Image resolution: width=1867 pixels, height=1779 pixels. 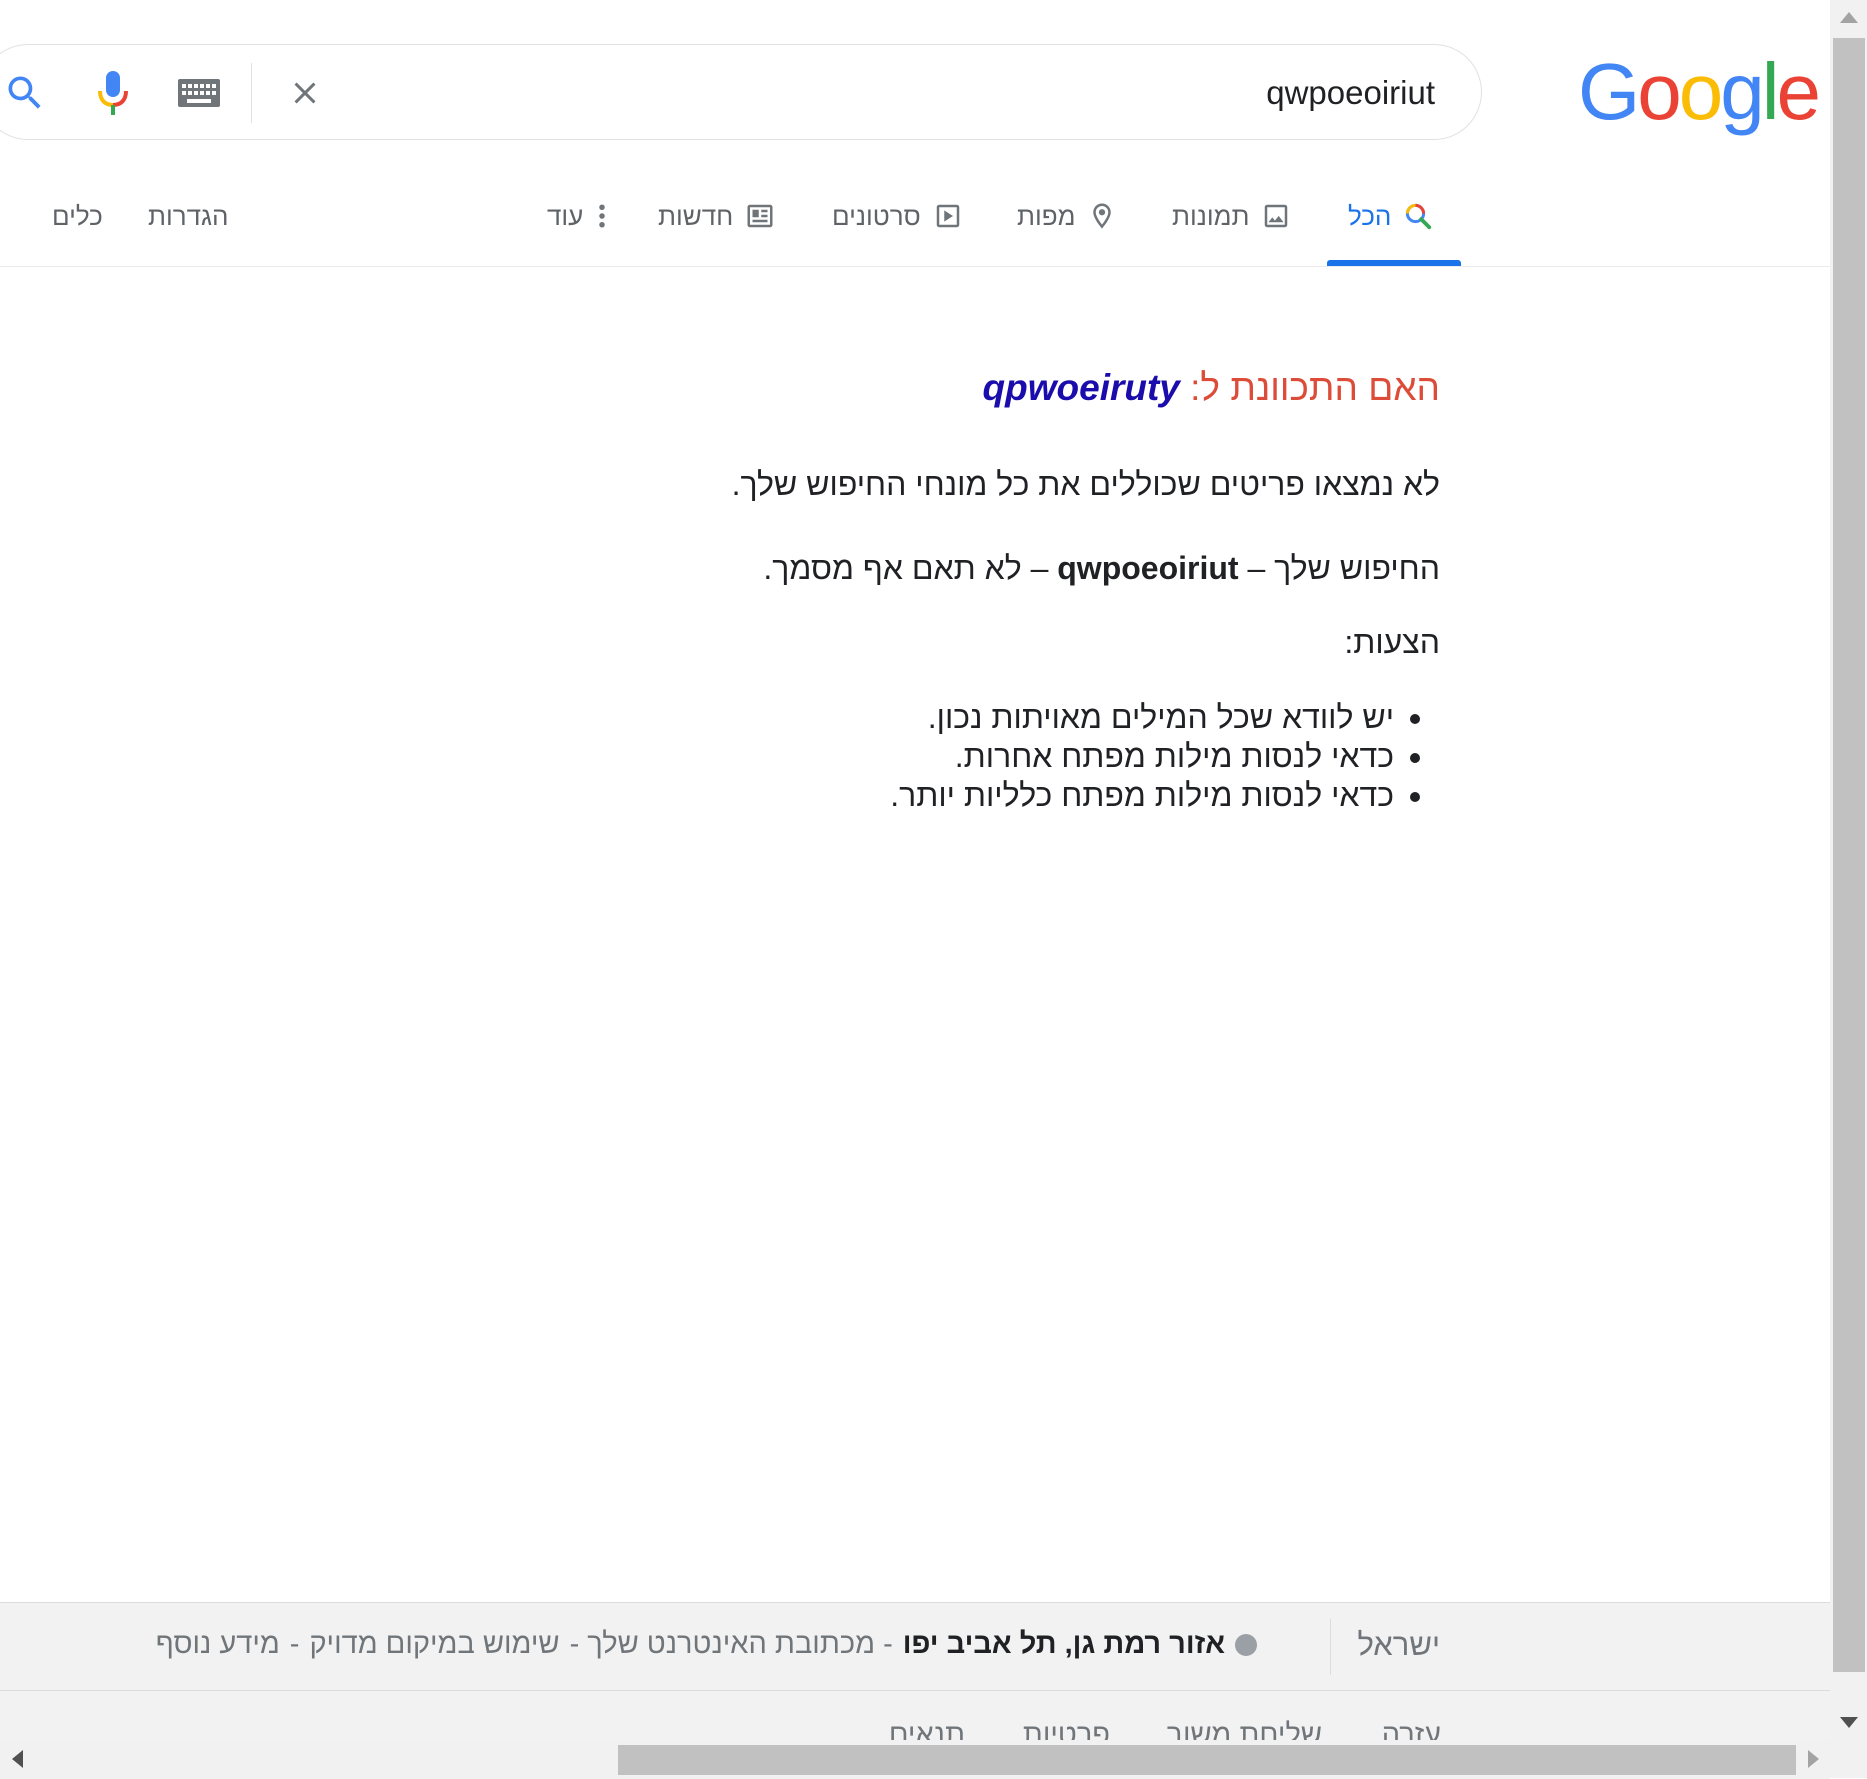 What do you see at coordinates (1330, 1647) in the screenshot?
I see `footer-divider` at bounding box center [1330, 1647].